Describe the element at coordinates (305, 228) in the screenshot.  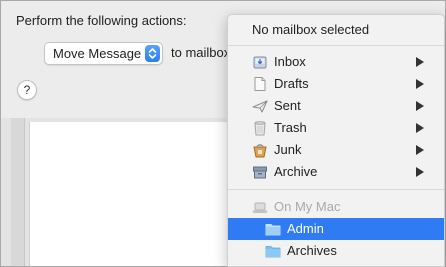
I see `menu-item-label: Admin` at that location.